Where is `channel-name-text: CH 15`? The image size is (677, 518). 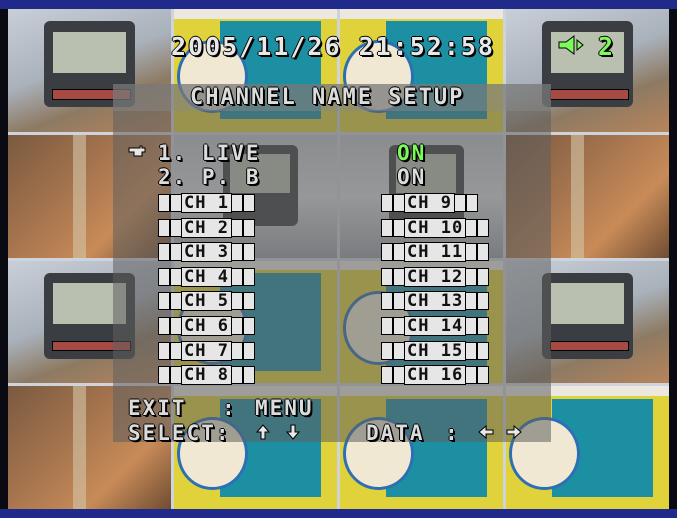
channel-name-text: CH 15 is located at coordinates (435, 350).